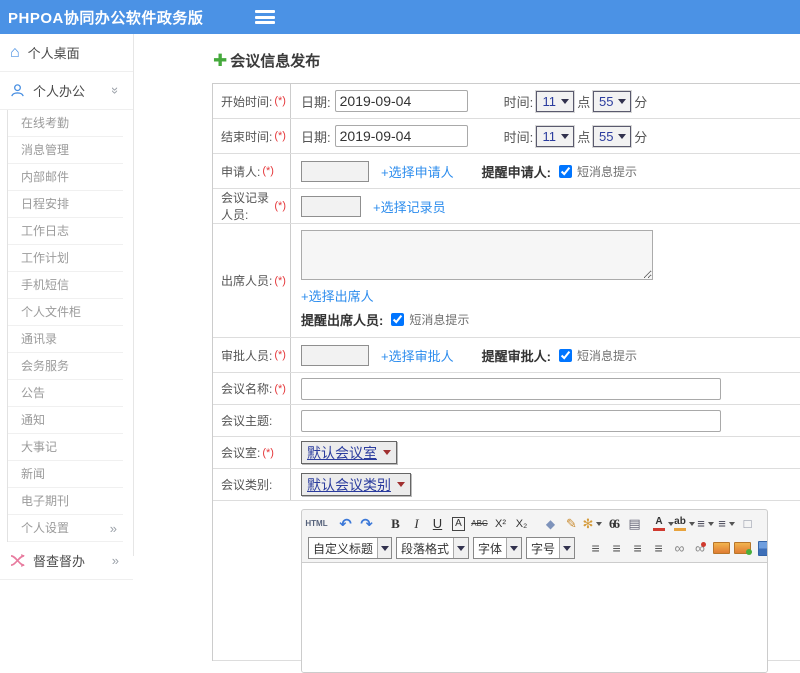 The height and width of the screenshot is (673, 800). What do you see at coordinates (356, 484) in the screenshot?
I see `meeting-category-select: 默认会议类别` at bounding box center [356, 484].